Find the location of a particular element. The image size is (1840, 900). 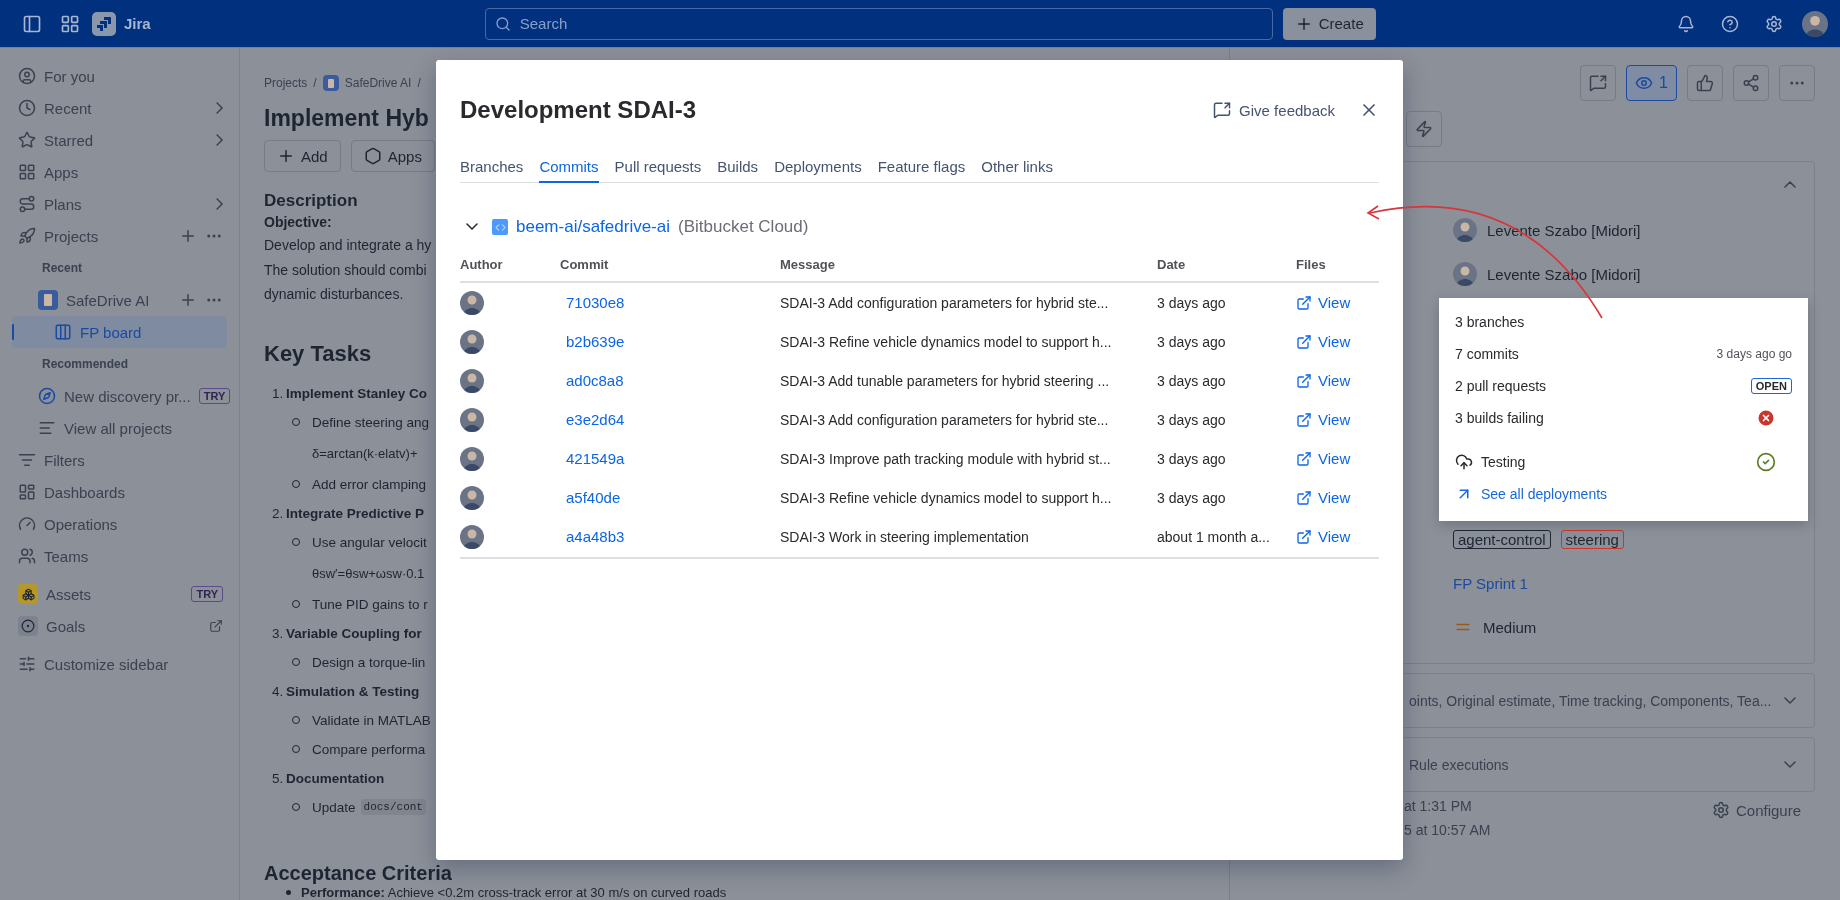

list-number: 5. is located at coordinates (278, 778).